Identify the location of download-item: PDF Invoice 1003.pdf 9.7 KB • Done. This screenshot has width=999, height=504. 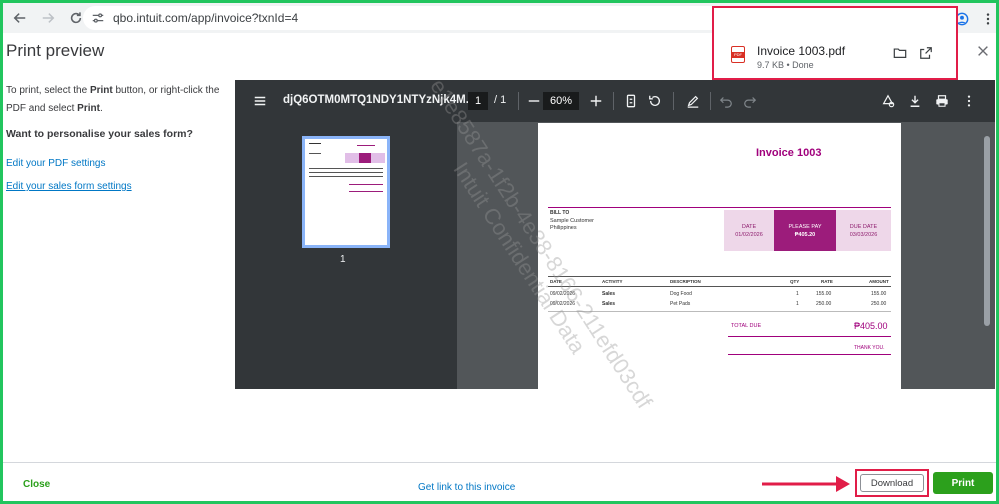
(835, 56).